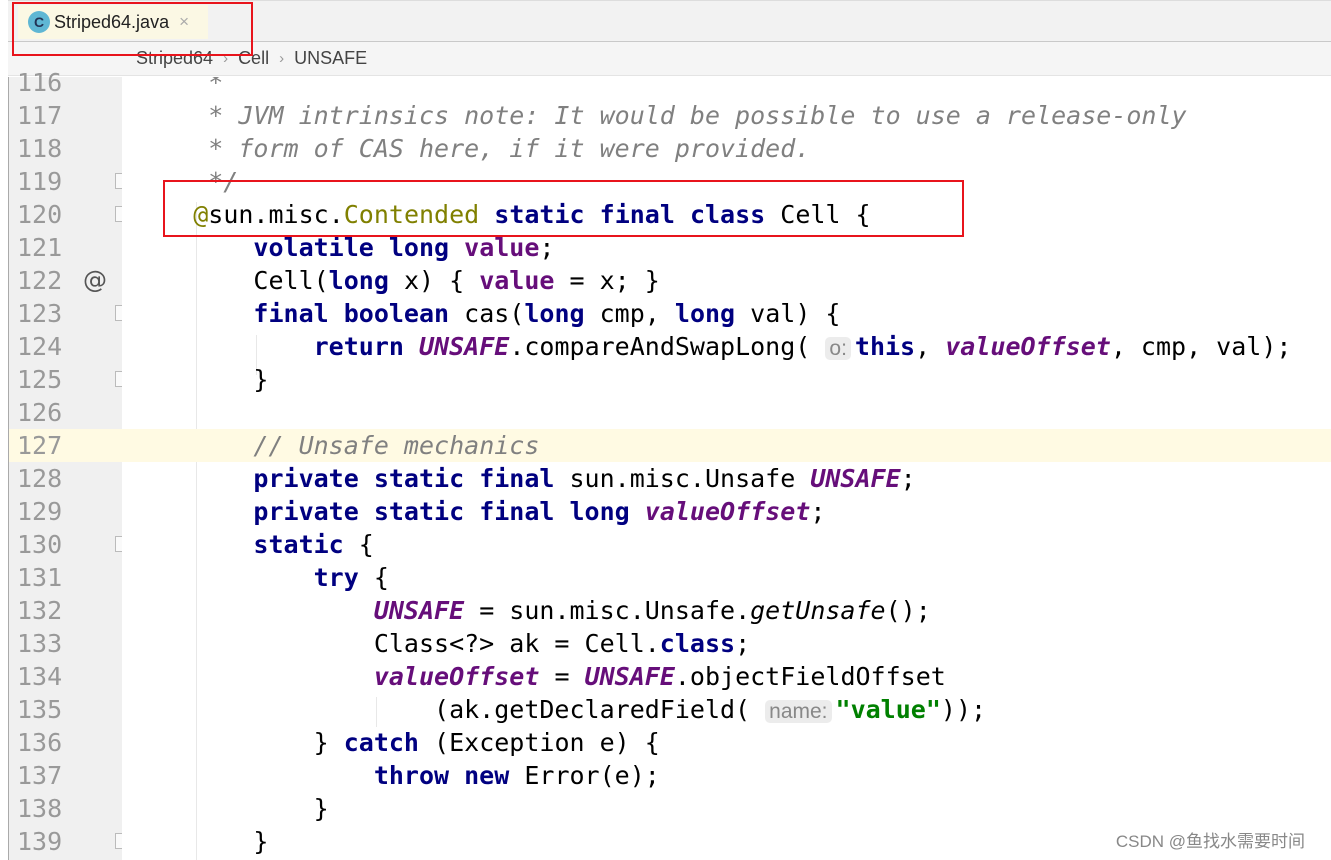 The width and height of the screenshot is (1331, 860). I want to click on code-content: throw new Error(e);, so click(396, 775).